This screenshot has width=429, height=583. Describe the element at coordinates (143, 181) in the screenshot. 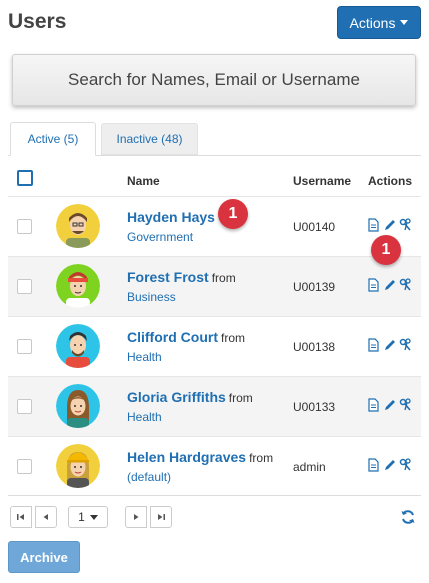

I see `column-header-name: Name` at that location.